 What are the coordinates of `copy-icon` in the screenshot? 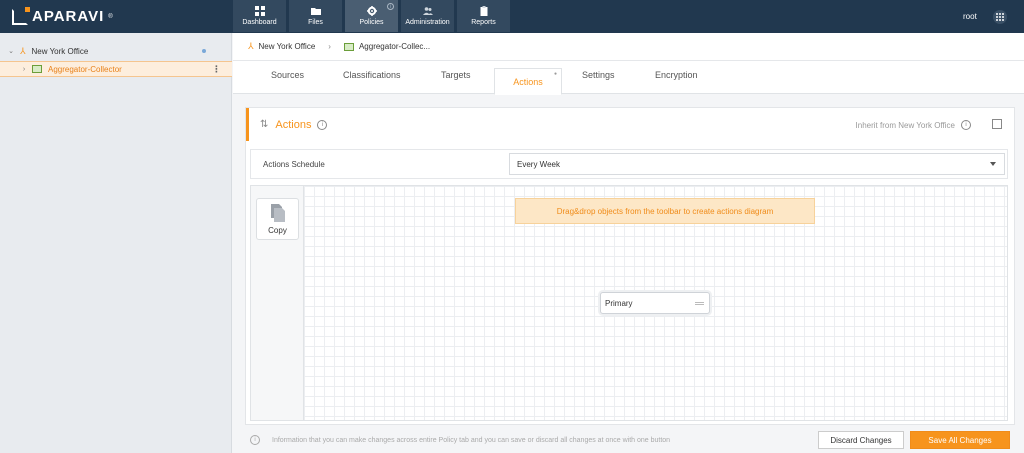 It's located at (277, 212).